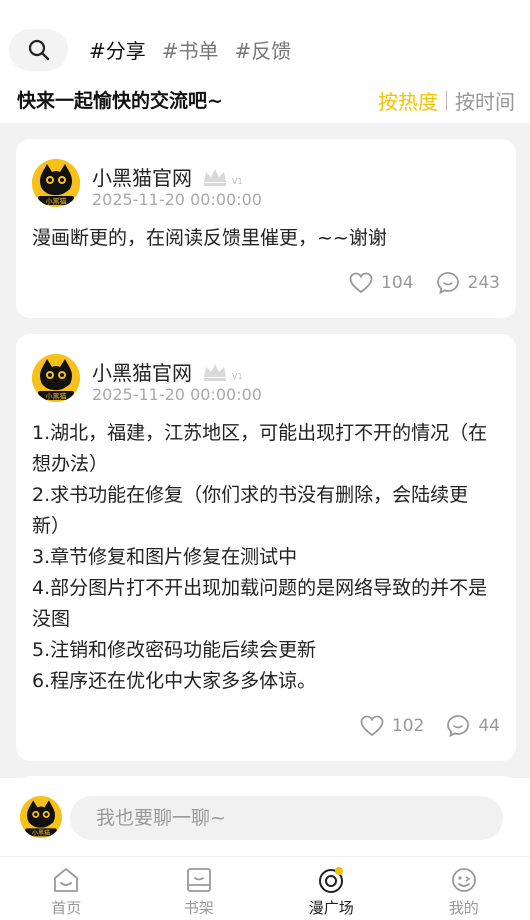 Image resolution: width=530 pixels, height=920 pixels. I want to click on top-header: #分享 #书单 #反馈 快来一起愉快的交流吧~ 按热度 按时间, so click(265, 61).